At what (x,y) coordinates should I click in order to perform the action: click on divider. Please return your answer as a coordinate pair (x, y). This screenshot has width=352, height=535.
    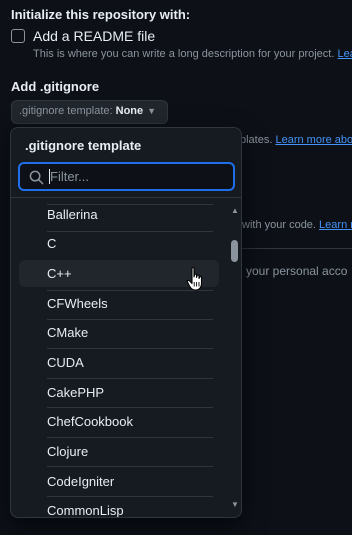
    Looking at the image, I should click on (295, 248).